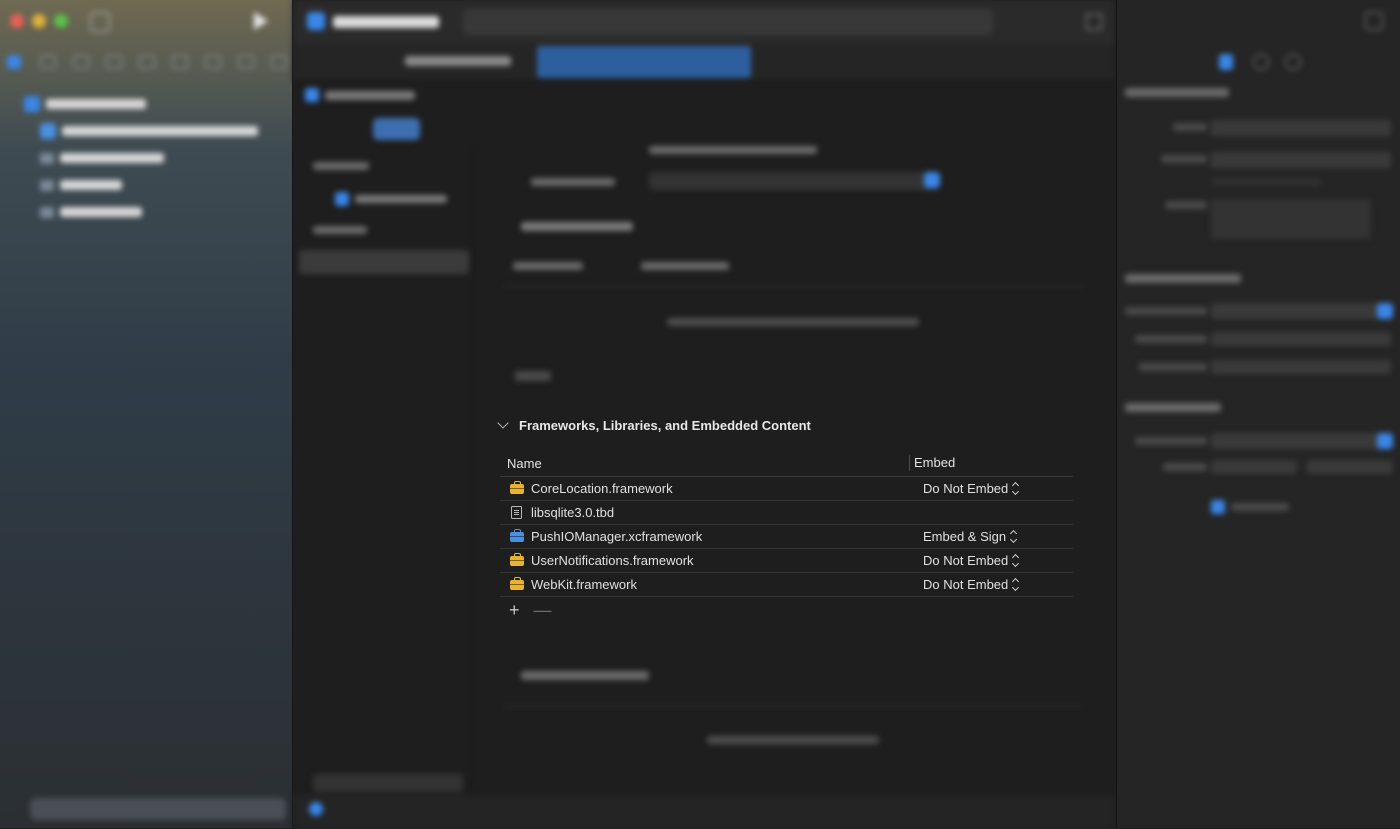 The height and width of the screenshot is (829, 1400). What do you see at coordinates (786, 585) in the screenshot?
I see `table-row: WebKit.framework Do Not Embed` at bounding box center [786, 585].